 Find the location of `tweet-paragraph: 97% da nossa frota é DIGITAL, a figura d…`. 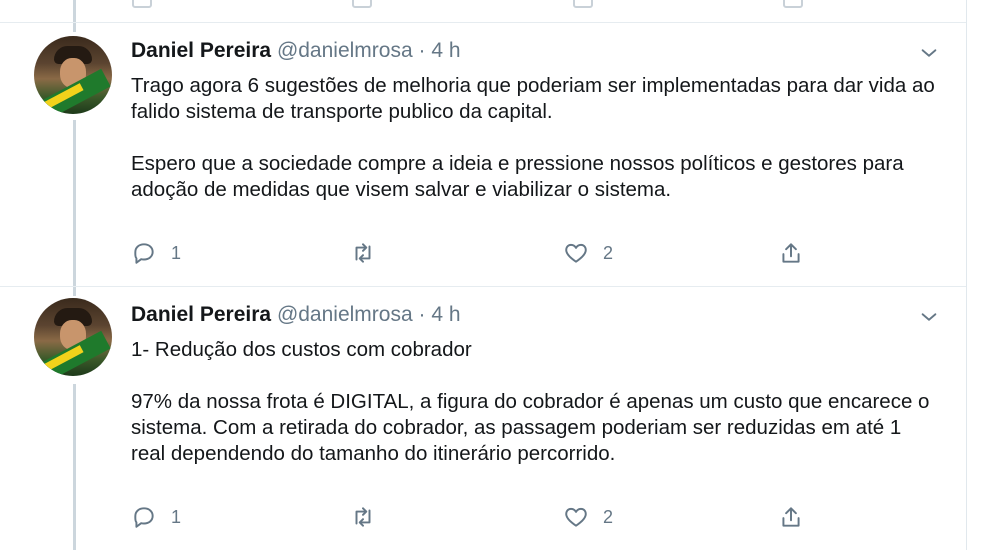

tweet-paragraph: 97% da nossa frota é DIGITAL, a figura d… is located at coordinates (530, 427).